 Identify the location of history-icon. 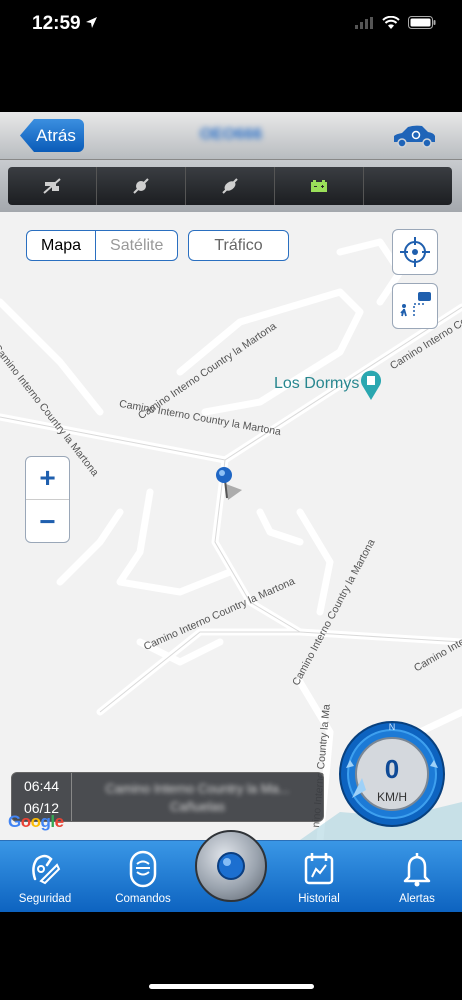
(319, 869).